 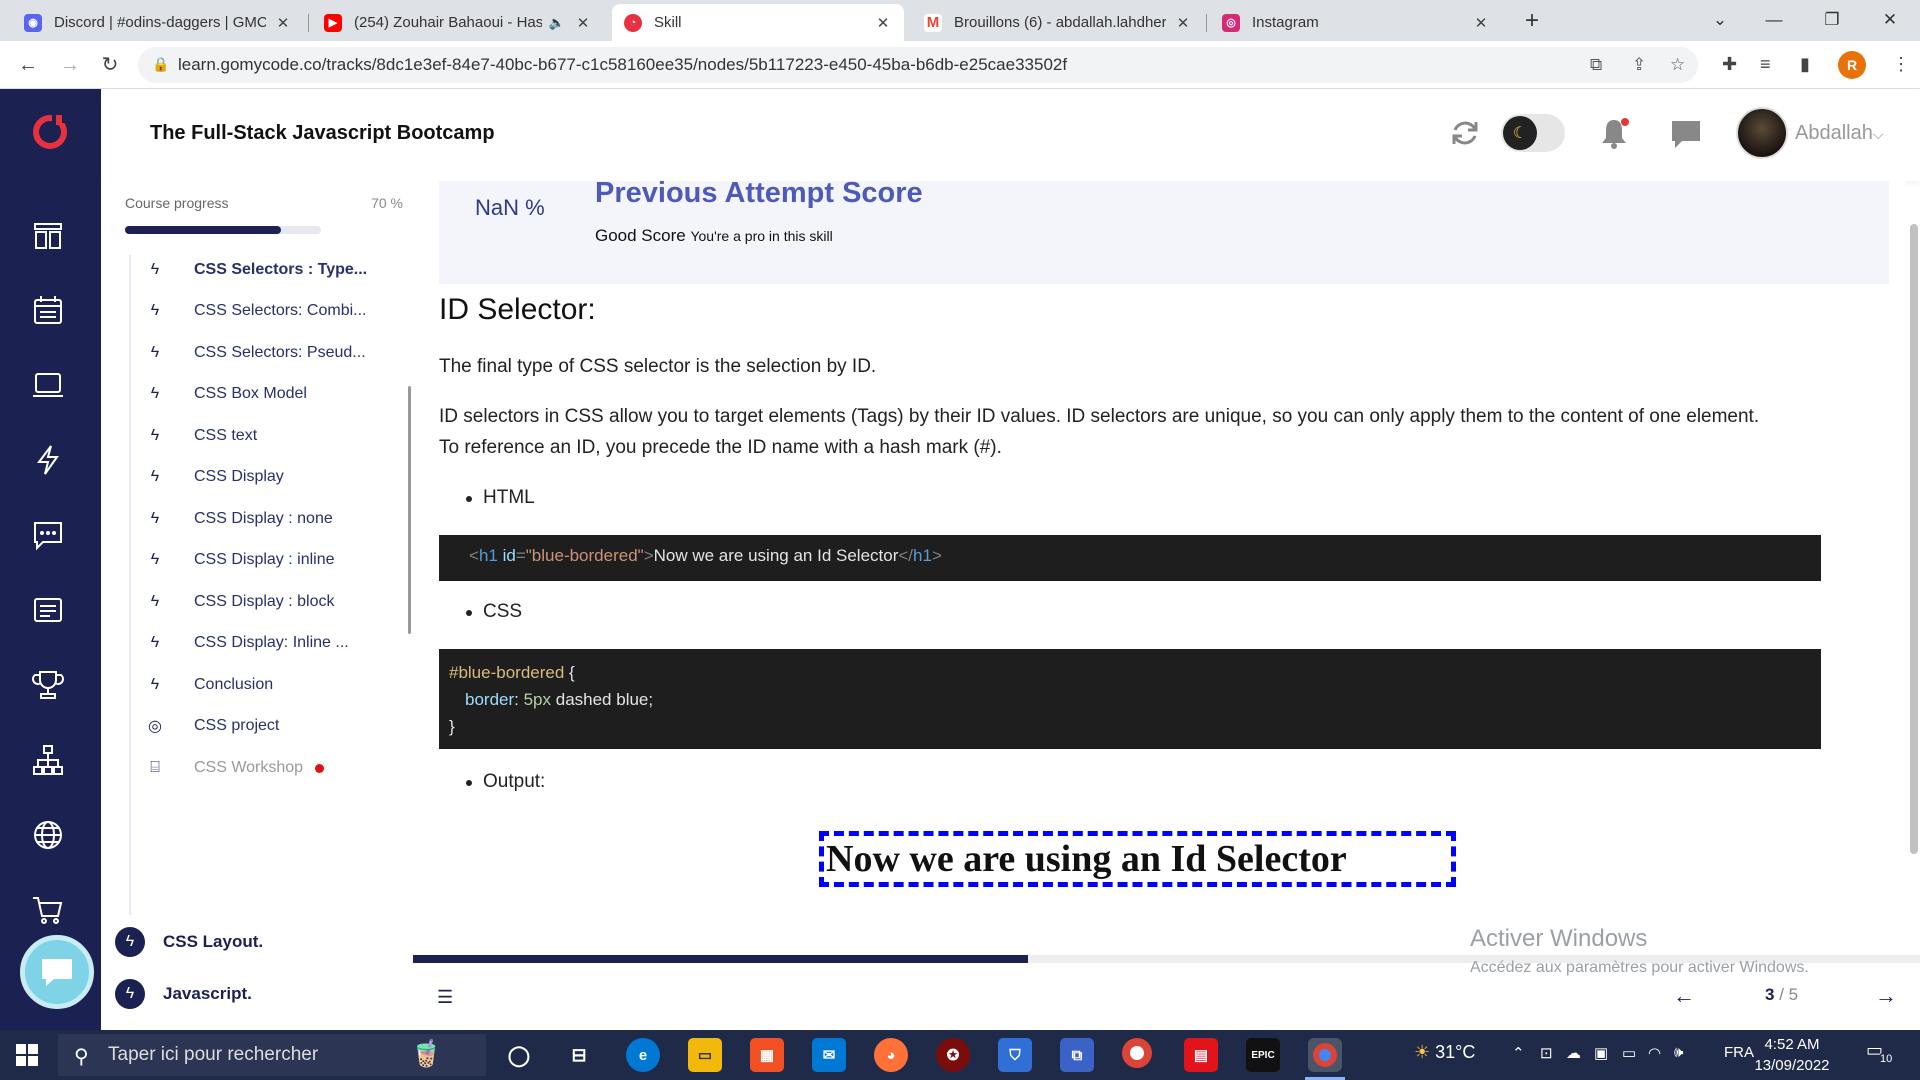 I want to click on chat-nav-icon, so click(x=48, y=535).